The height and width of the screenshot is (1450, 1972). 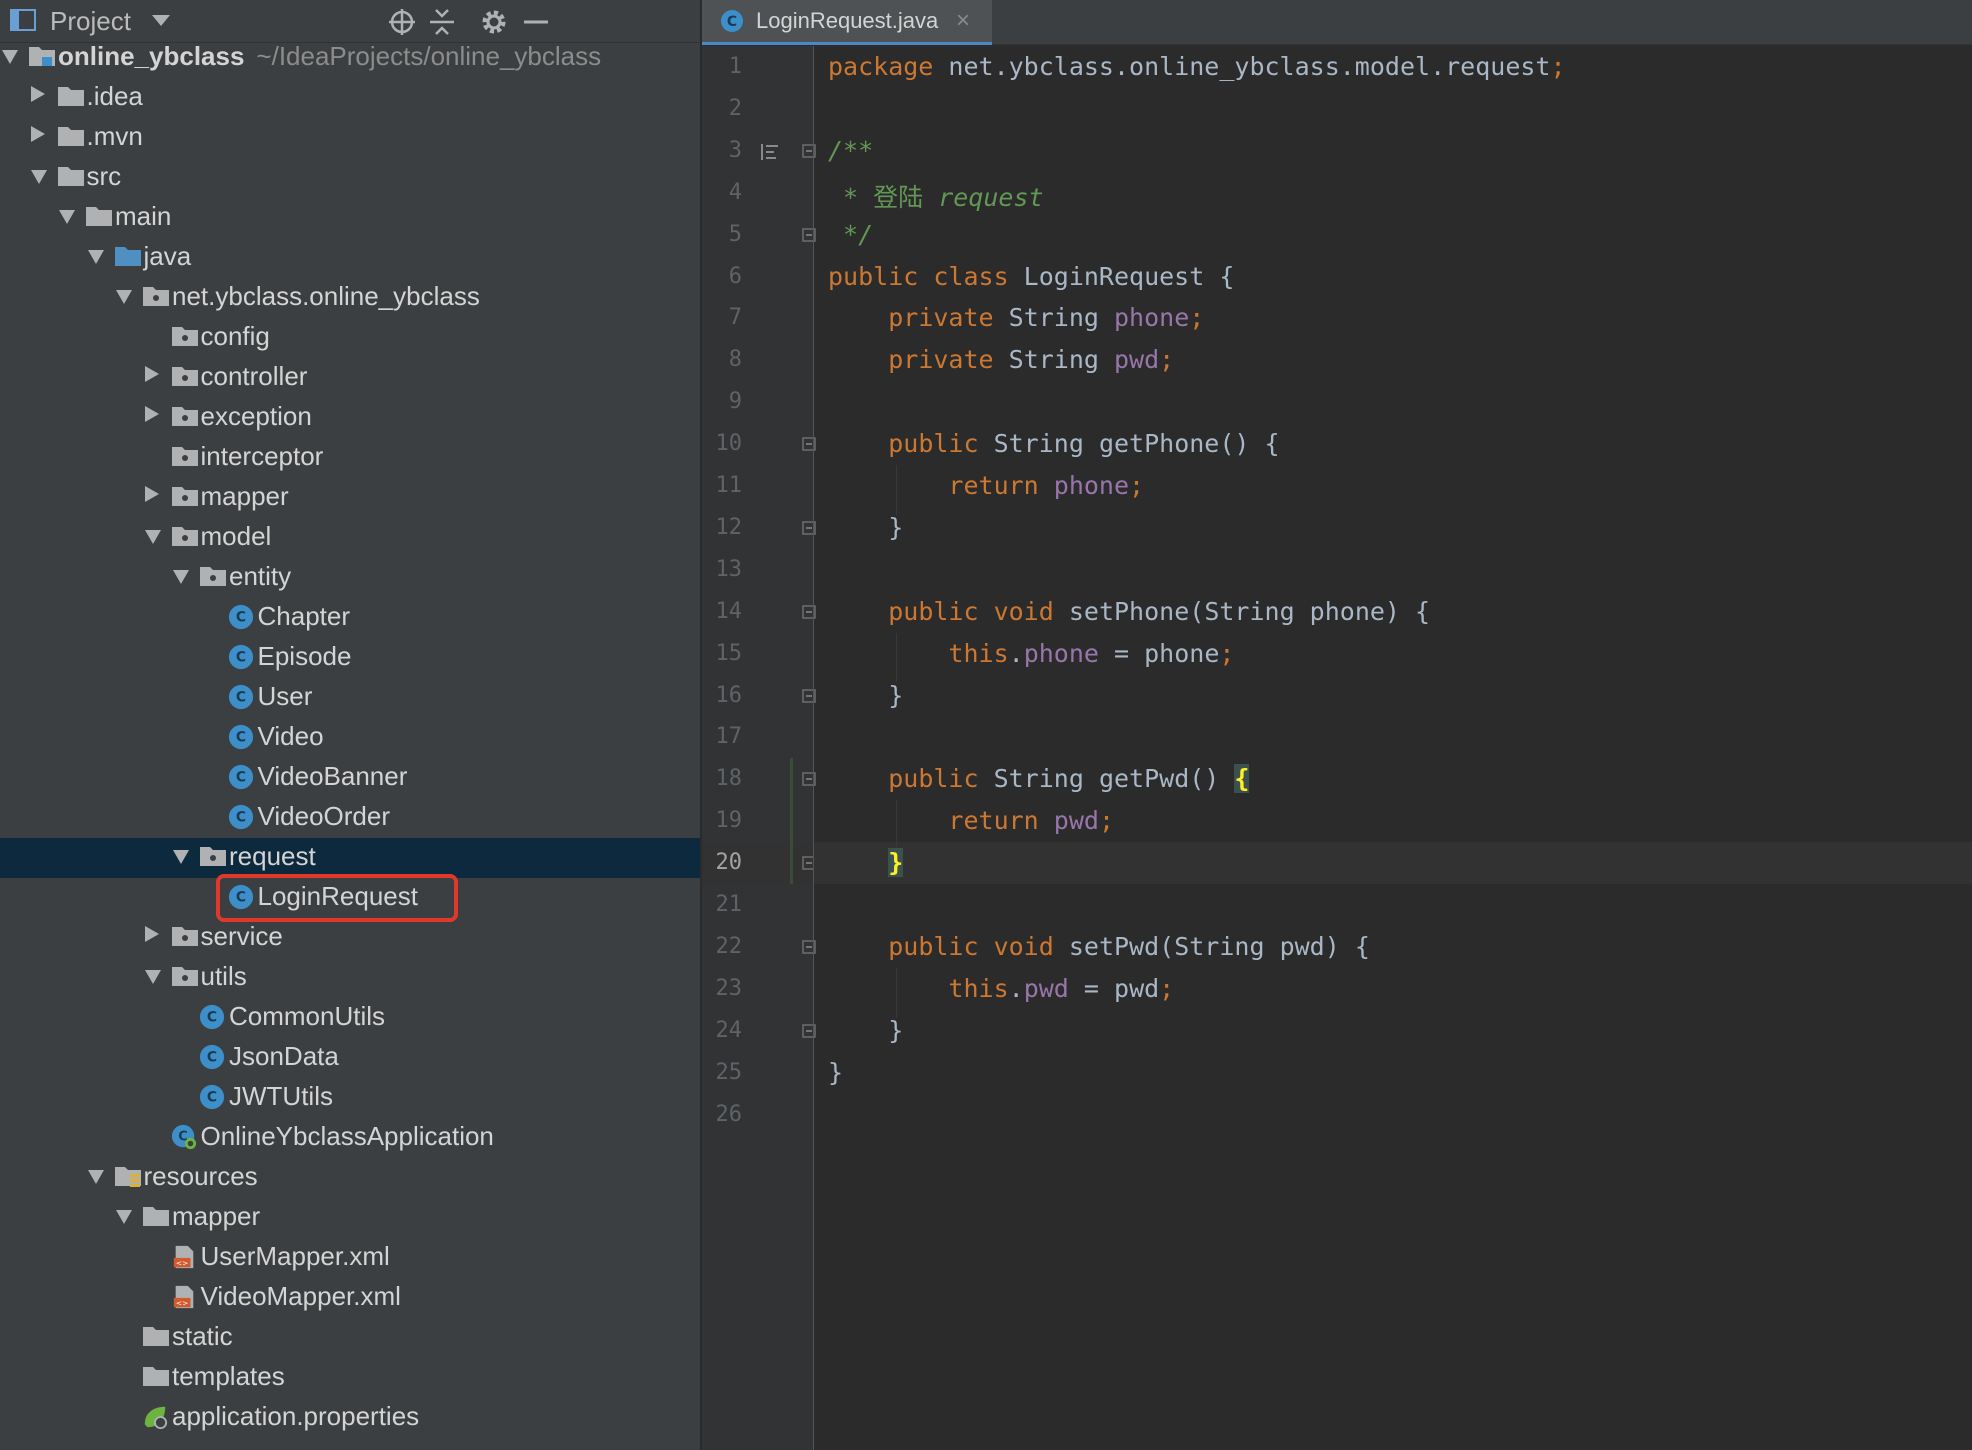 I want to click on tree-item-utils: utils, so click(x=350, y=978).